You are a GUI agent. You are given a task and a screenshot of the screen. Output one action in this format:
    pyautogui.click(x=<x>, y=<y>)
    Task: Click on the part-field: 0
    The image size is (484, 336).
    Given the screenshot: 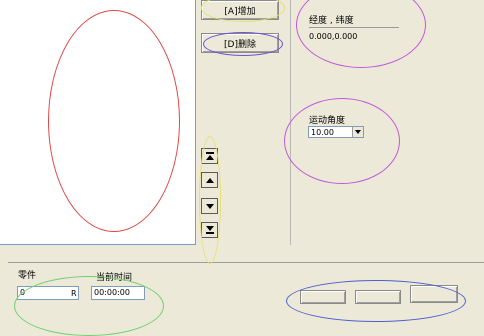 What is the action you would take?
    pyautogui.click(x=48, y=293)
    